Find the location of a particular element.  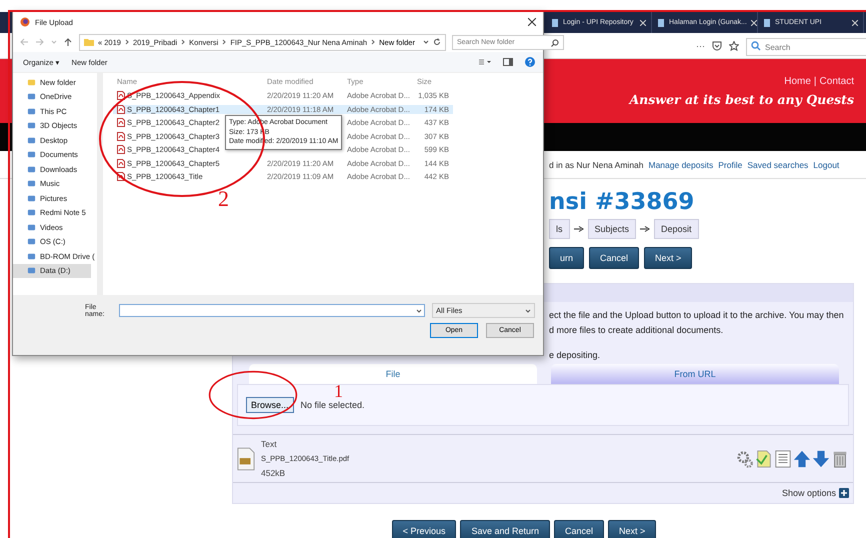

preview-pane-icon is located at coordinates (508, 62).